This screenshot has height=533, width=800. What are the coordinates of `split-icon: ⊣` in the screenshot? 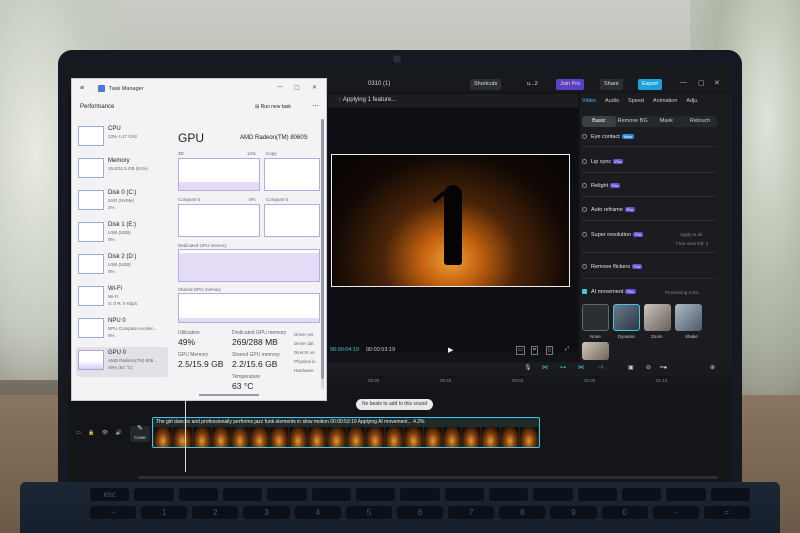 It's located at (600, 367).